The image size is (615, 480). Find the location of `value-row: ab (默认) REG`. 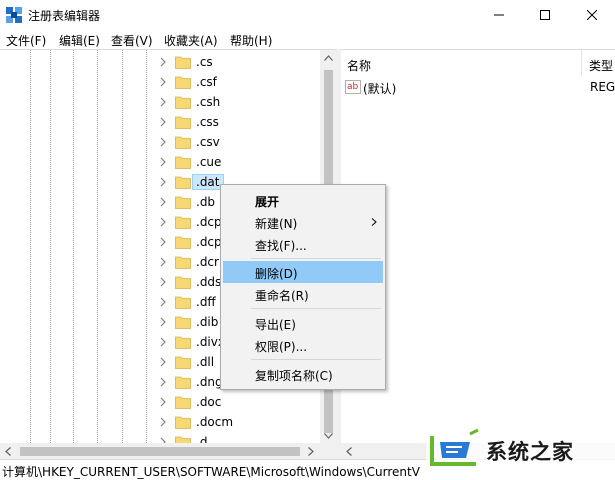

value-row: ab (默认) REG is located at coordinates (478, 88).